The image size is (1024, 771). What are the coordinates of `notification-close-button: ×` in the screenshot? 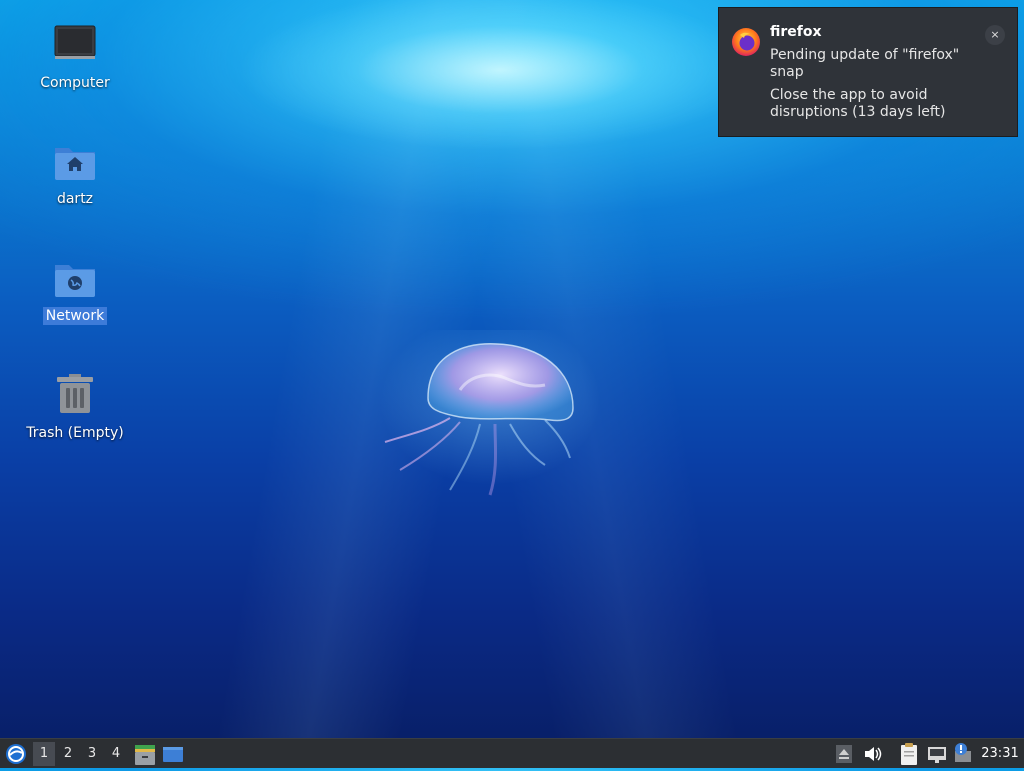 It's located at (995, 35).